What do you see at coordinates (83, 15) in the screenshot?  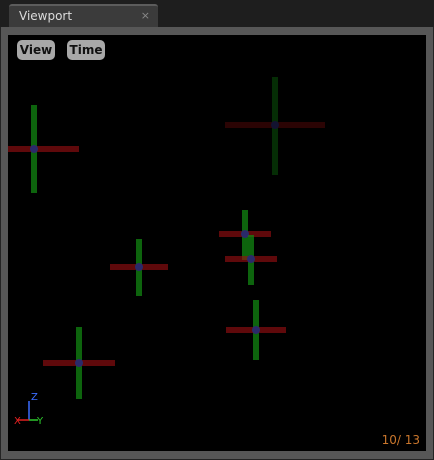 I see `tab-viewport: Viewport ×` at bounding box center [83, 15].